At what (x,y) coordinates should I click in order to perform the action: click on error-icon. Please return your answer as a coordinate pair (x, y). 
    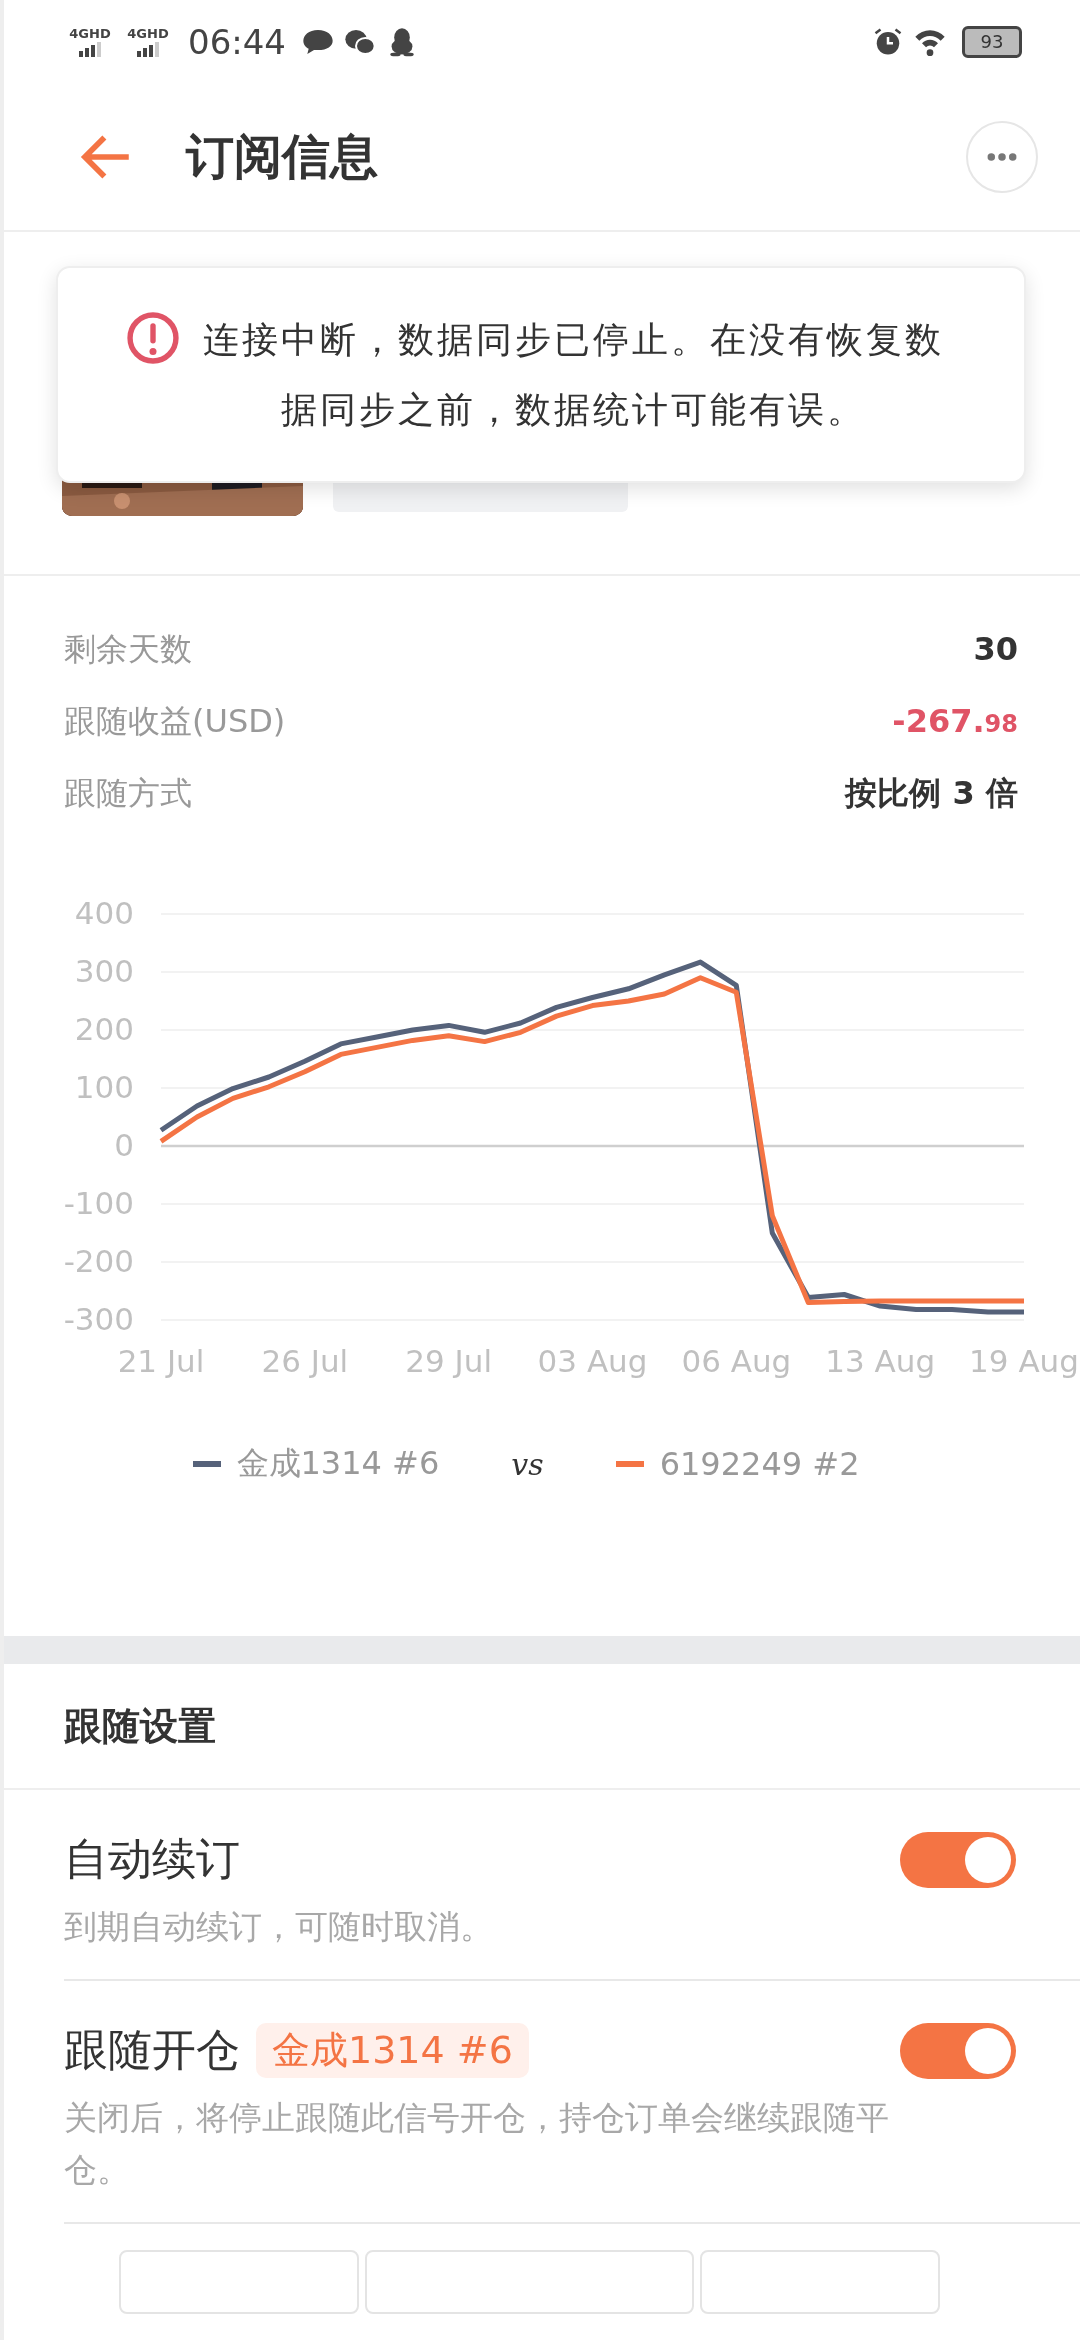
    Looking at the image, I should click on (153, 337).